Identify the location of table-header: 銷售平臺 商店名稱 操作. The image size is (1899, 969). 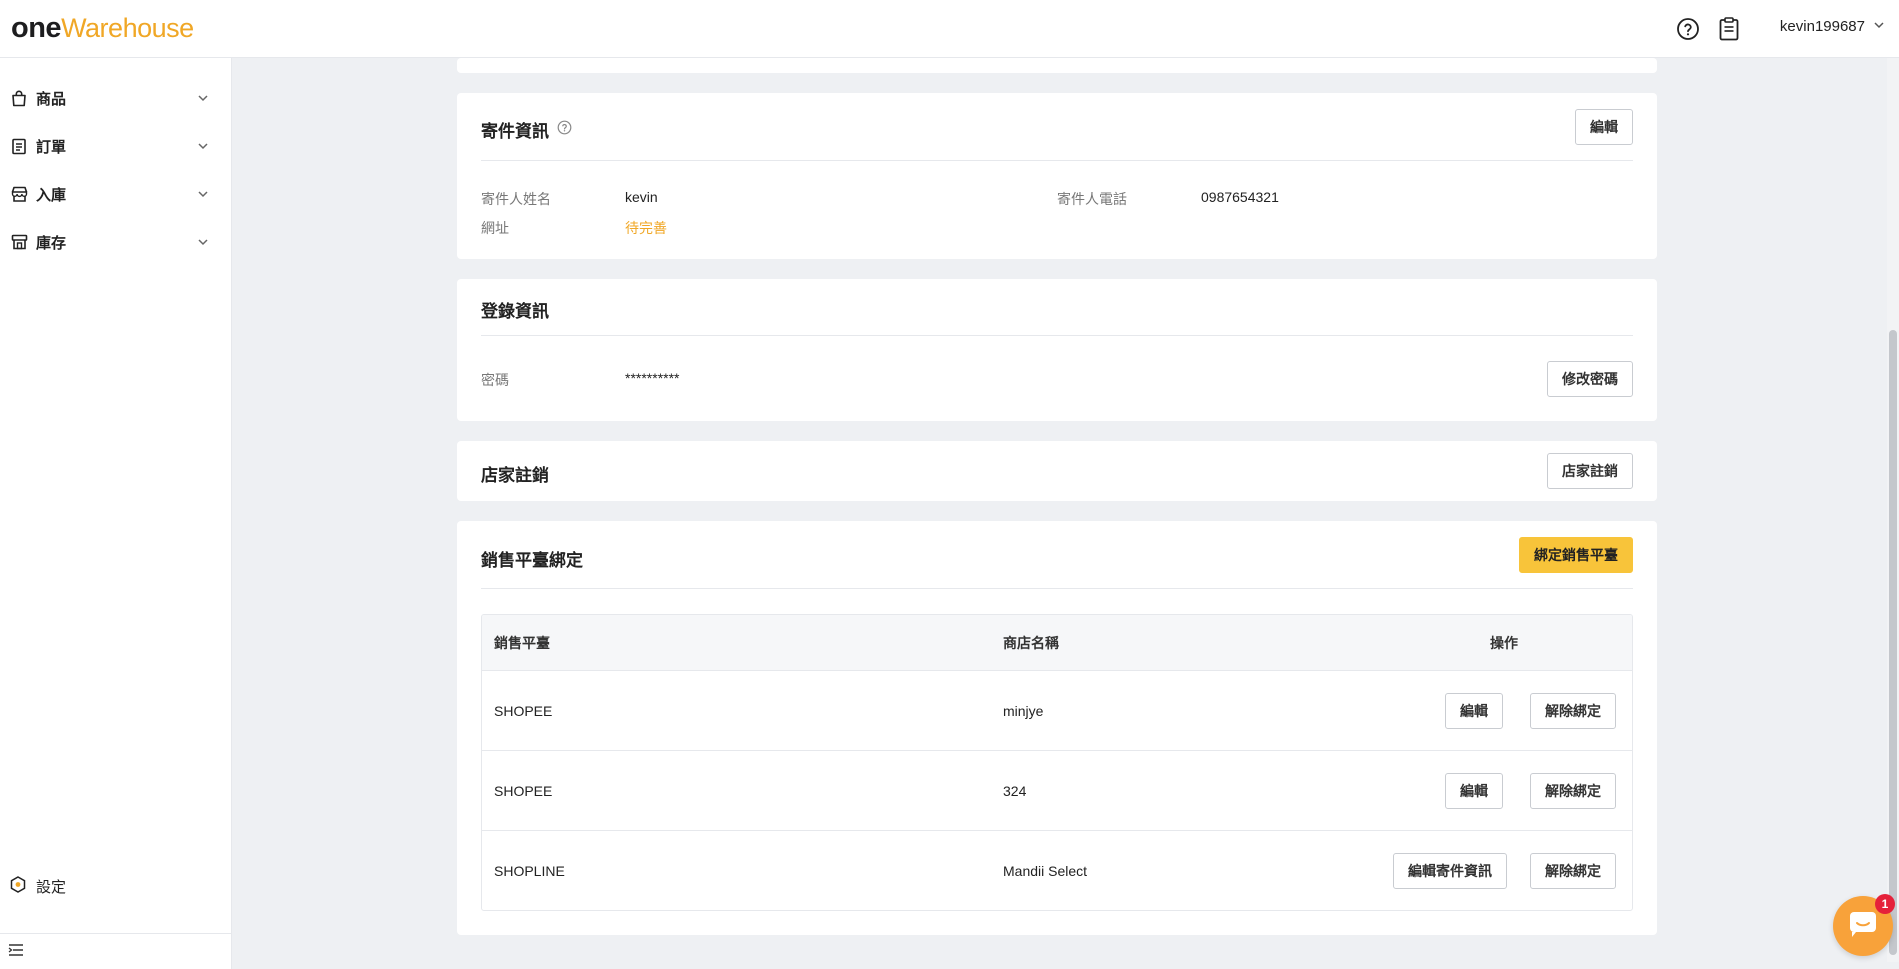
(1057, 643).